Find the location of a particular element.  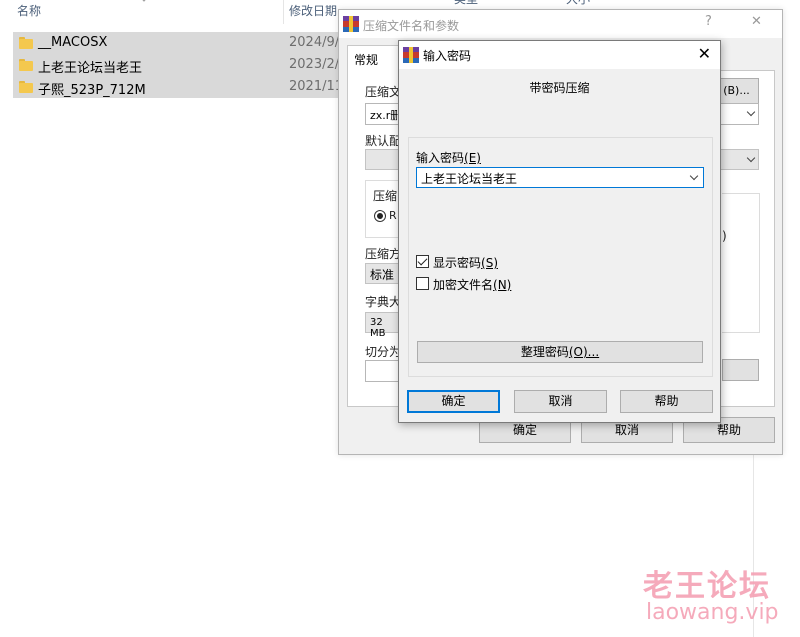

radio-rar is located at coordinates (380, 216).